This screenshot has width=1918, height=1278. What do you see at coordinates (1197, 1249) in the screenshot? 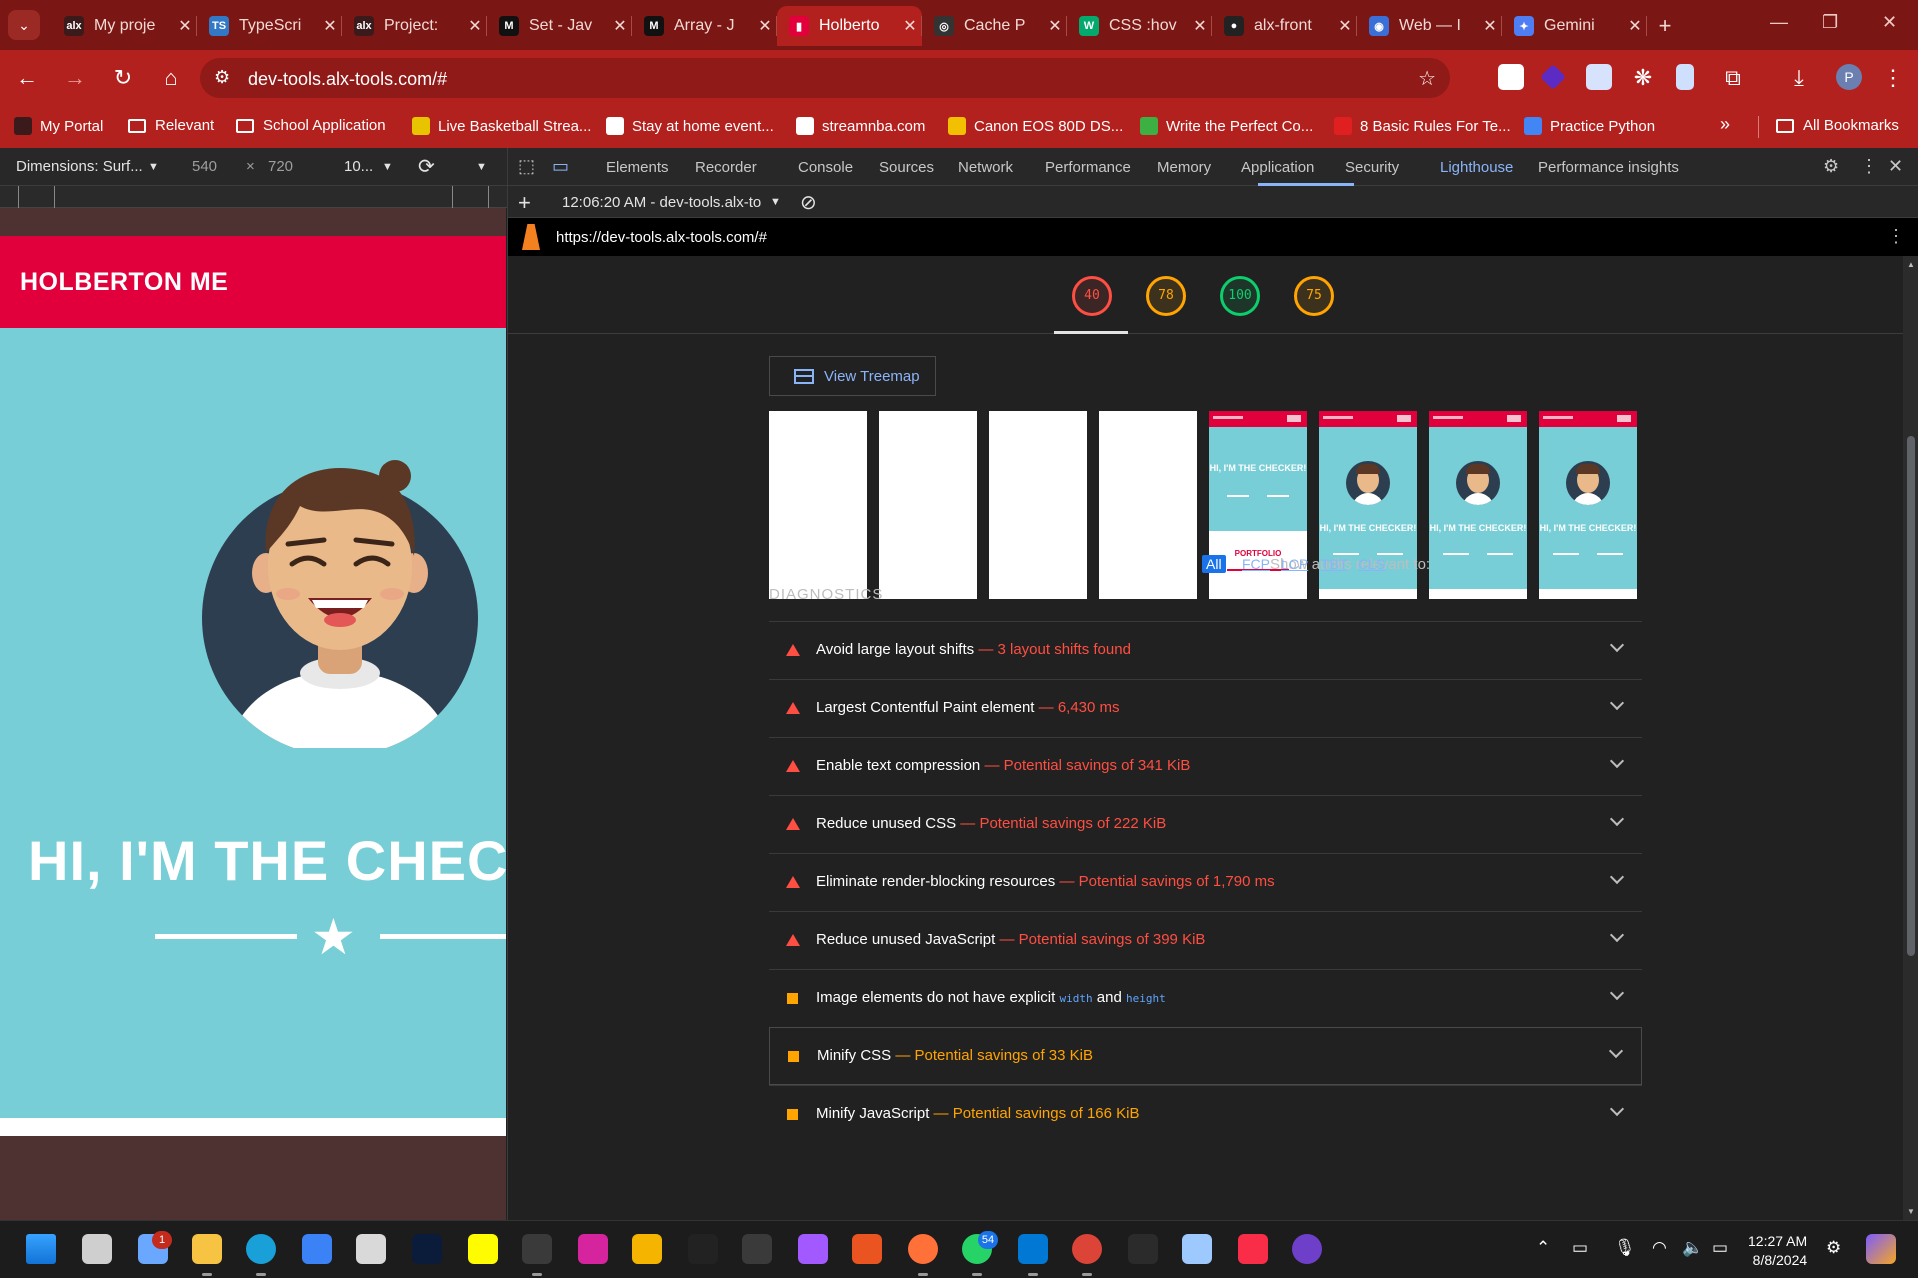
I see `stocks-icon` at bounding box center [1197, 1249].